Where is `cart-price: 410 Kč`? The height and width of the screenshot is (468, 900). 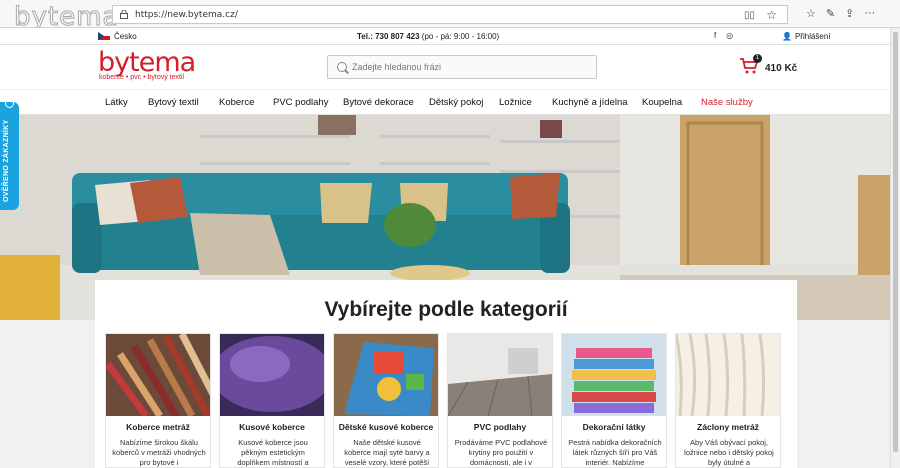
cart-price: 410 Kč is located at coordinates (781, 68).